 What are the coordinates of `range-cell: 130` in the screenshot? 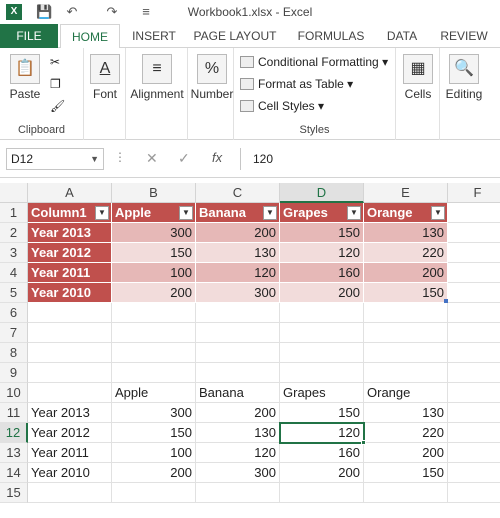 It's located at (406, 413).